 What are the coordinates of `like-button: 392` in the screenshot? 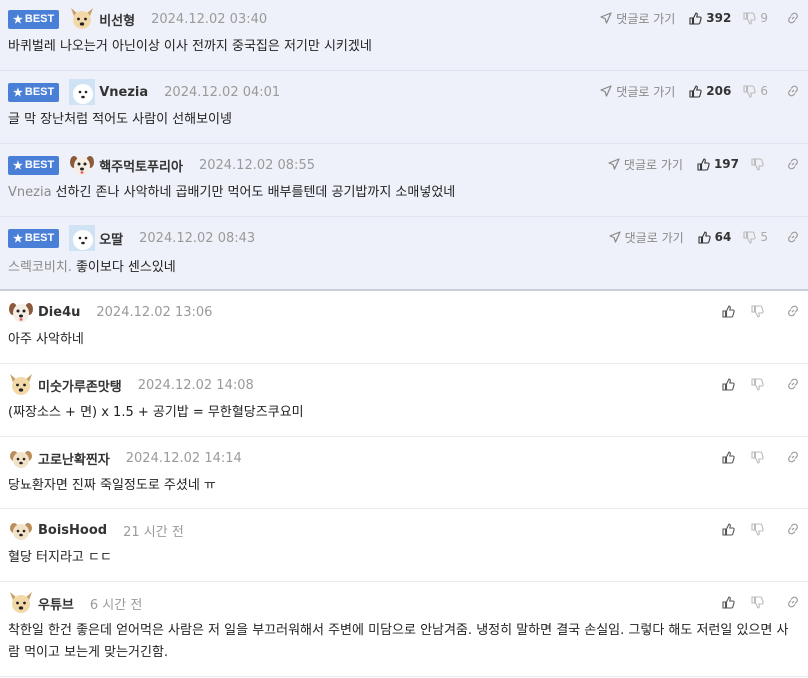 It's located at (710, 18).